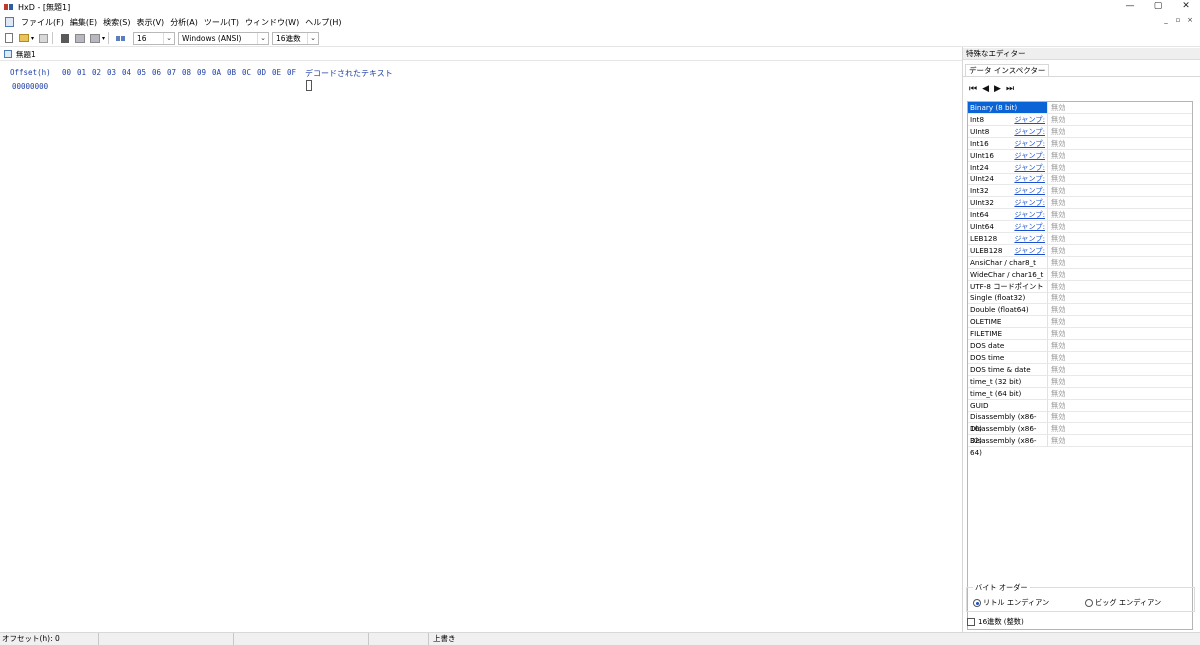 The height and width of the screenshot is (645, 1200). I want to click on tab-data-inspector: データ インスペクター, so click(1007, 70).